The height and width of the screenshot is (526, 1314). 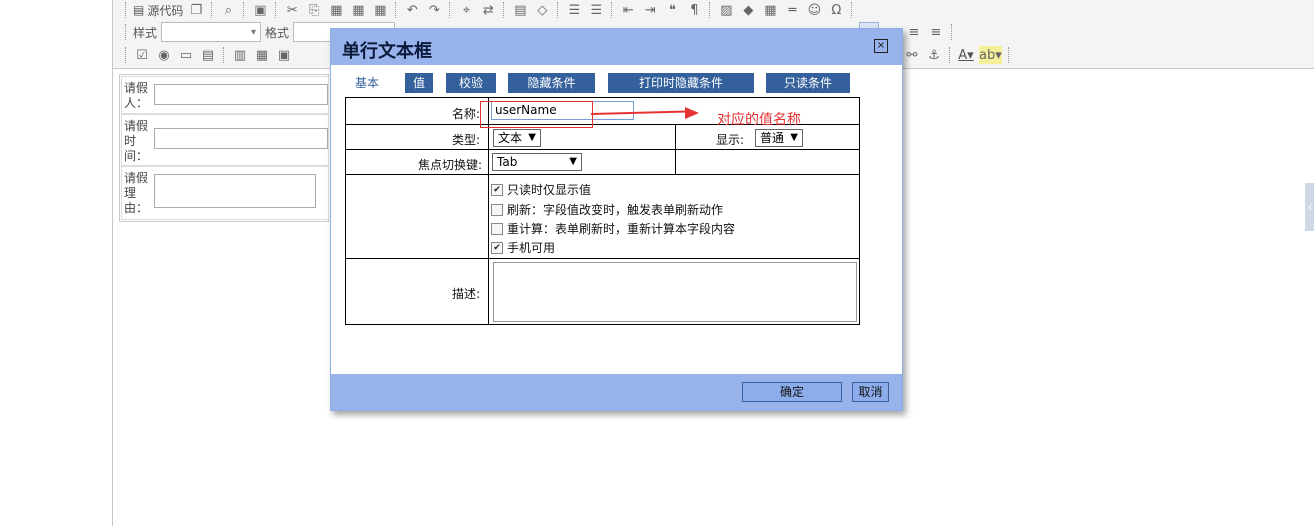 I want to click on template-icon: ▣, so click(x=260, y=10).